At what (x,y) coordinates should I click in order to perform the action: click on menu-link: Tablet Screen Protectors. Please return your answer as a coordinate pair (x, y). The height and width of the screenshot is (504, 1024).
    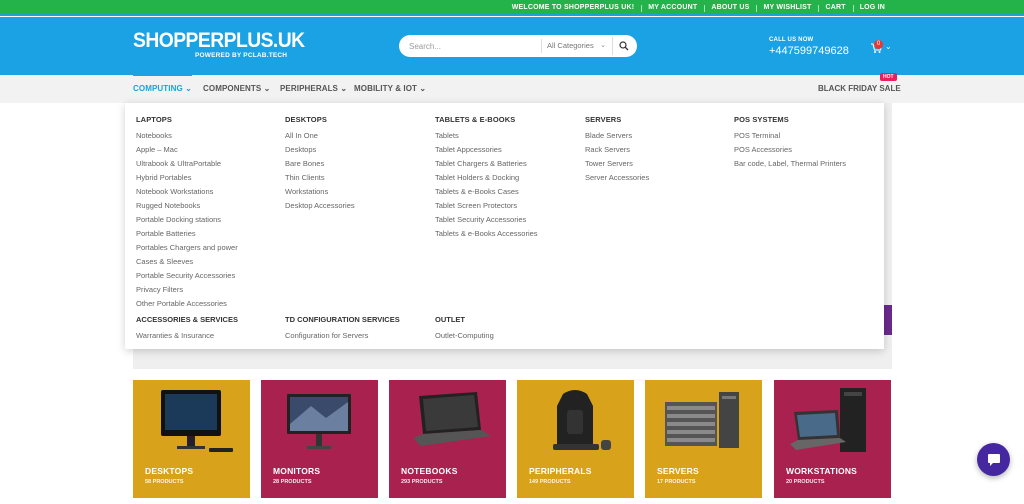
    Looking at the image, I should click on (486, 206).